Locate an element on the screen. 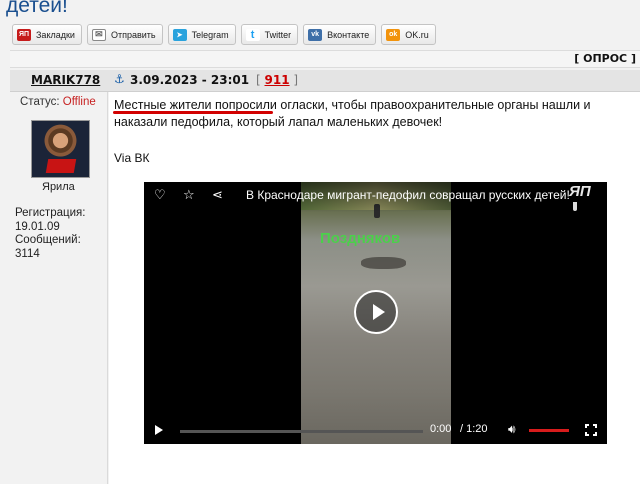 The image size is (640, 484). post-header: MARIK778 ⚓ 3.09.2023 - 23:01 [ 911 ] is located at coordinates (325, 81).